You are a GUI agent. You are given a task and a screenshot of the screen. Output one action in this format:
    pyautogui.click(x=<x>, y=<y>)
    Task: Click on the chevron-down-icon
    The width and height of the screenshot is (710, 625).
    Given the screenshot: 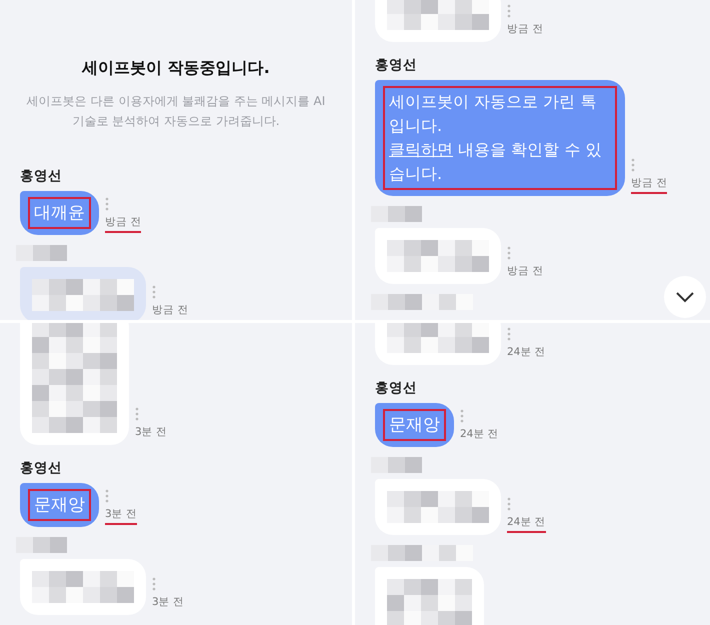 What is the action you would take?
    pyautogui.click(x=685, y=297)
    